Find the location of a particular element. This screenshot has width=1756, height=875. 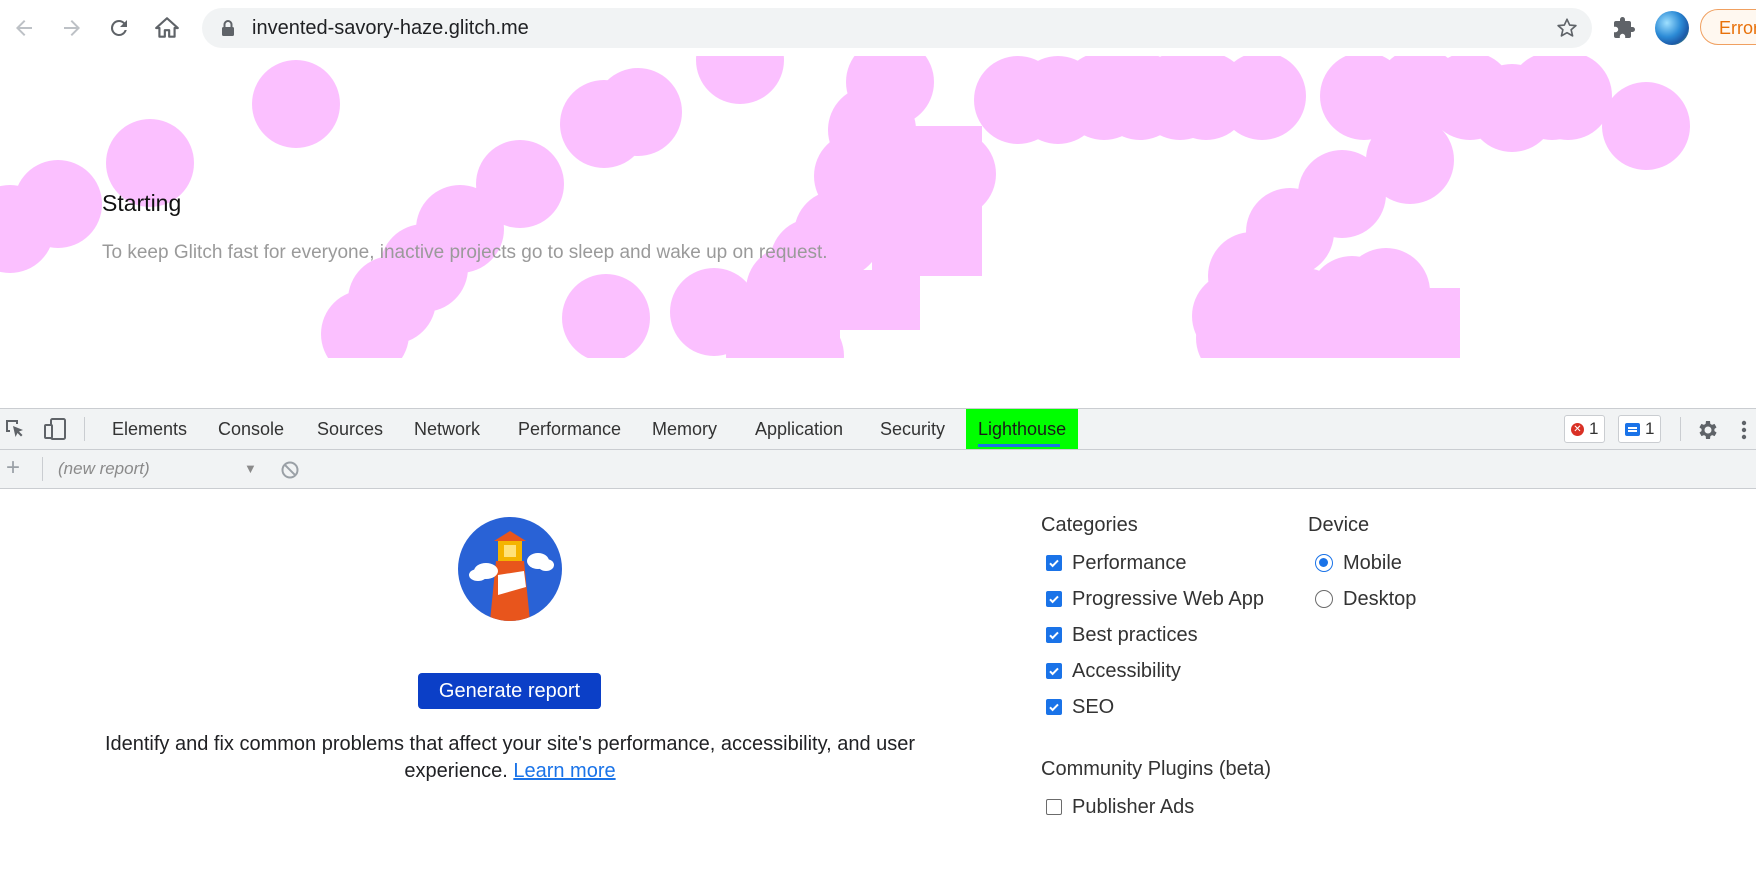

forward-button is located at coordinates (72, 28).